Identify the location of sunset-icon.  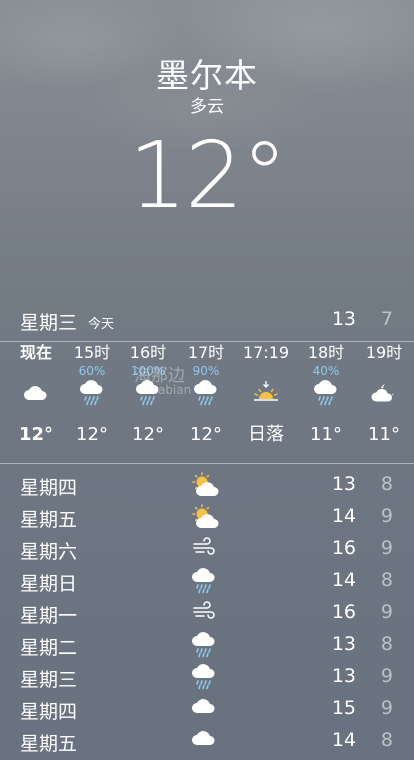
(266, 393).